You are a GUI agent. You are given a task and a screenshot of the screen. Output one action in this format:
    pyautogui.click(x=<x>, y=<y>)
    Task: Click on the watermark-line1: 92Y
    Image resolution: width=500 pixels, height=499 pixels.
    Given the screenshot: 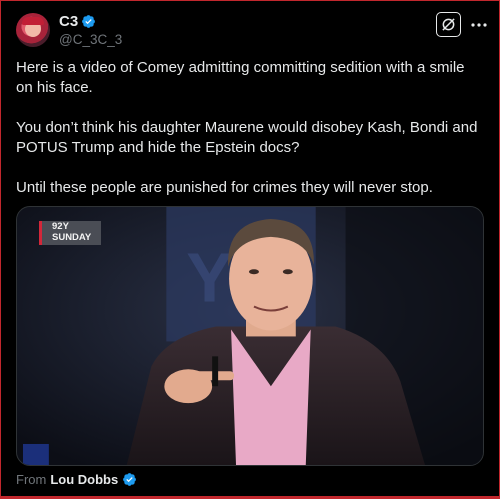 What is the action you would take?
    pyautogui.click(x=60, y=226)
    